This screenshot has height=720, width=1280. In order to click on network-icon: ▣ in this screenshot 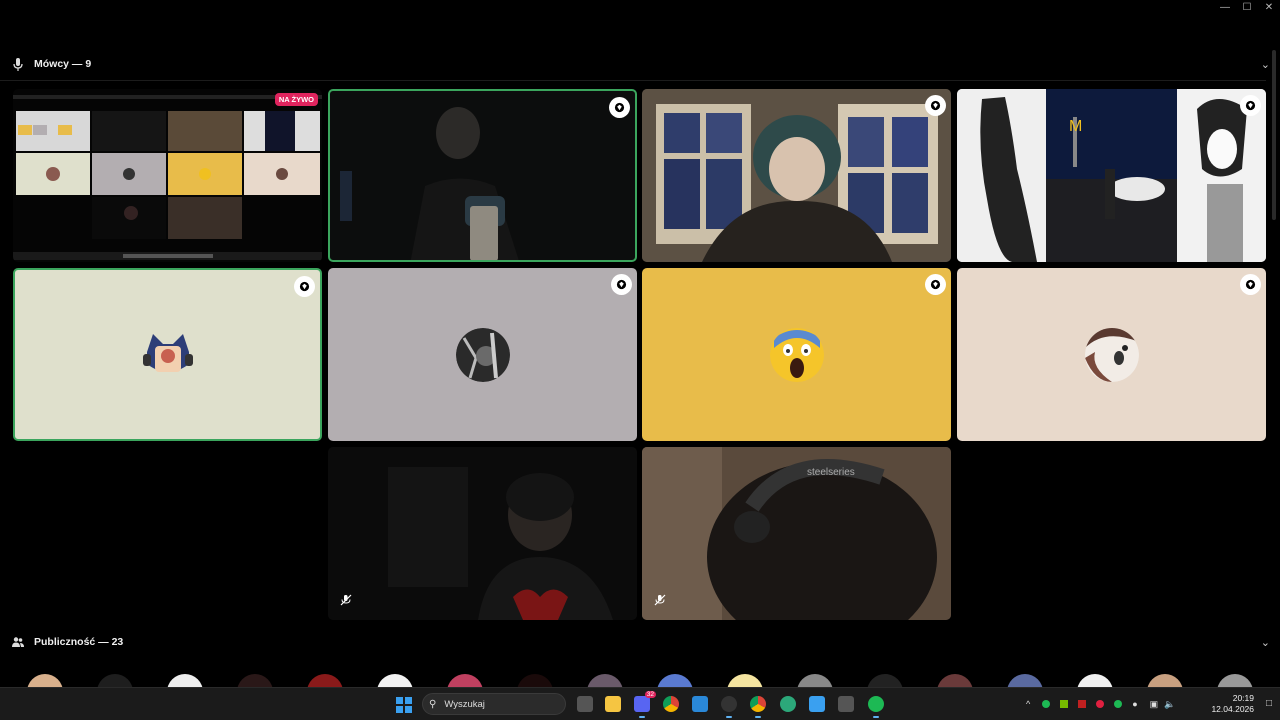, I will do `click(1154, 704)`.